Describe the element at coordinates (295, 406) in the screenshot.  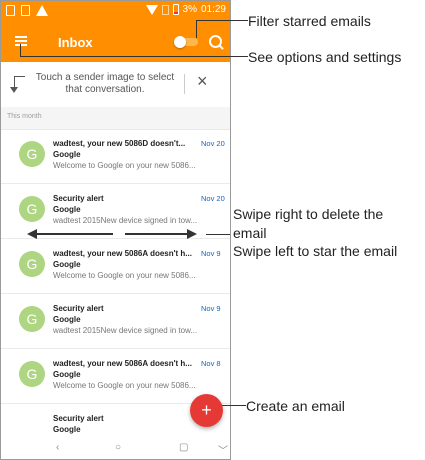
I see `callout-create-email: Create an email` at that location.